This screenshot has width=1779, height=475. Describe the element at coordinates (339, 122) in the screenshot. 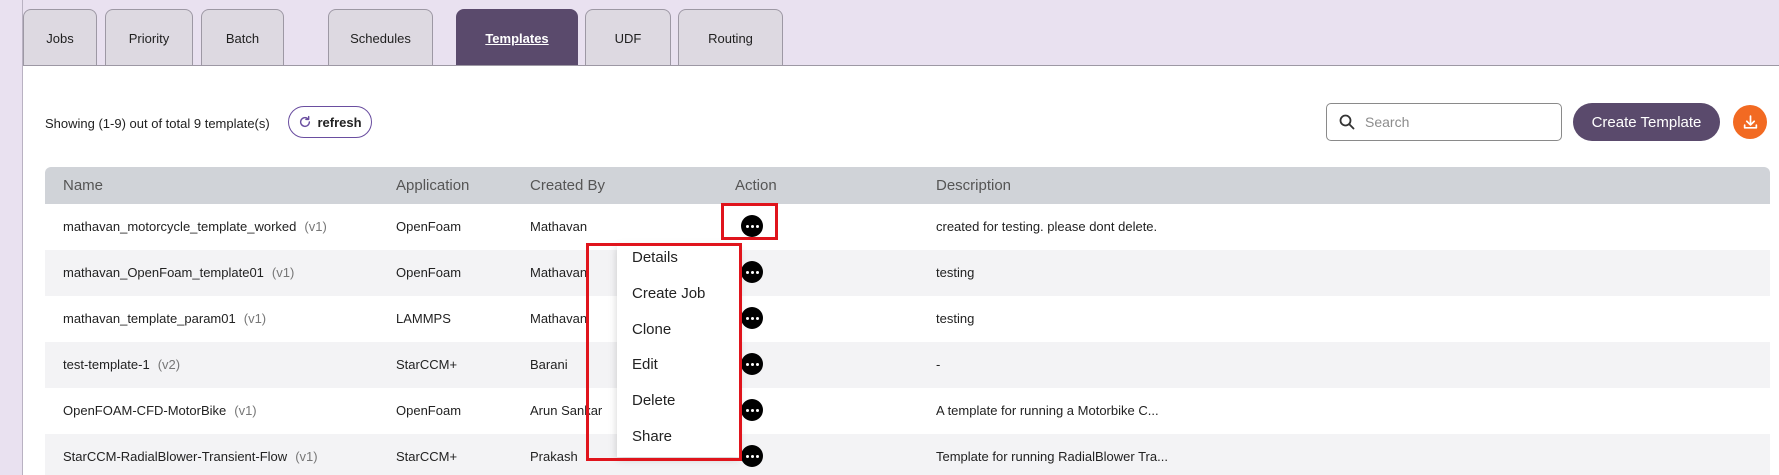

I see `refresh-label: refresh` at that location.